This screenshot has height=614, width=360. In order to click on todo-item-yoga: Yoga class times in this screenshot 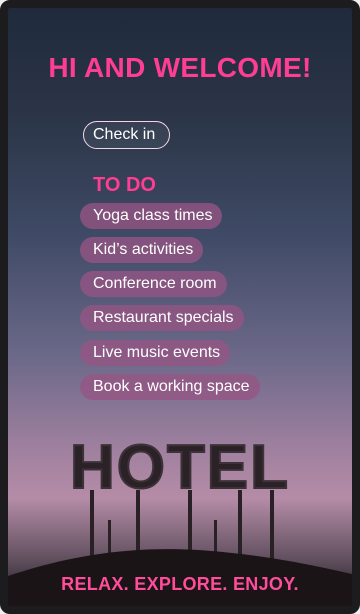, I will do `click(151, 216)`.